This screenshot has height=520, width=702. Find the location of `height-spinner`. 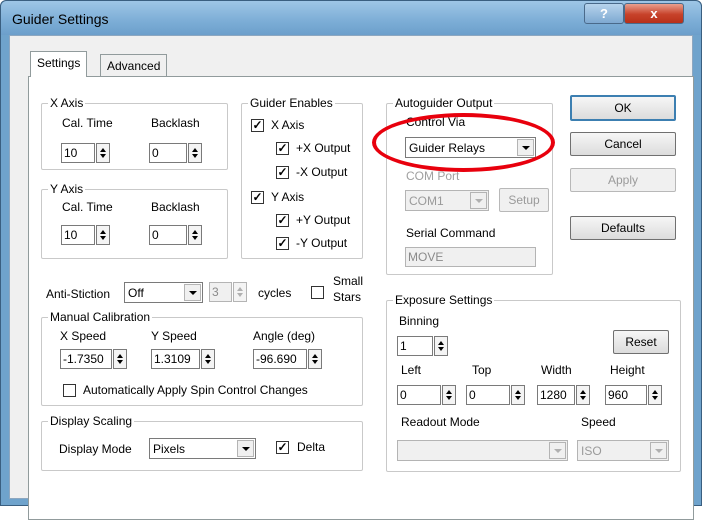

height-spinner is located at coordinates (655, 395).